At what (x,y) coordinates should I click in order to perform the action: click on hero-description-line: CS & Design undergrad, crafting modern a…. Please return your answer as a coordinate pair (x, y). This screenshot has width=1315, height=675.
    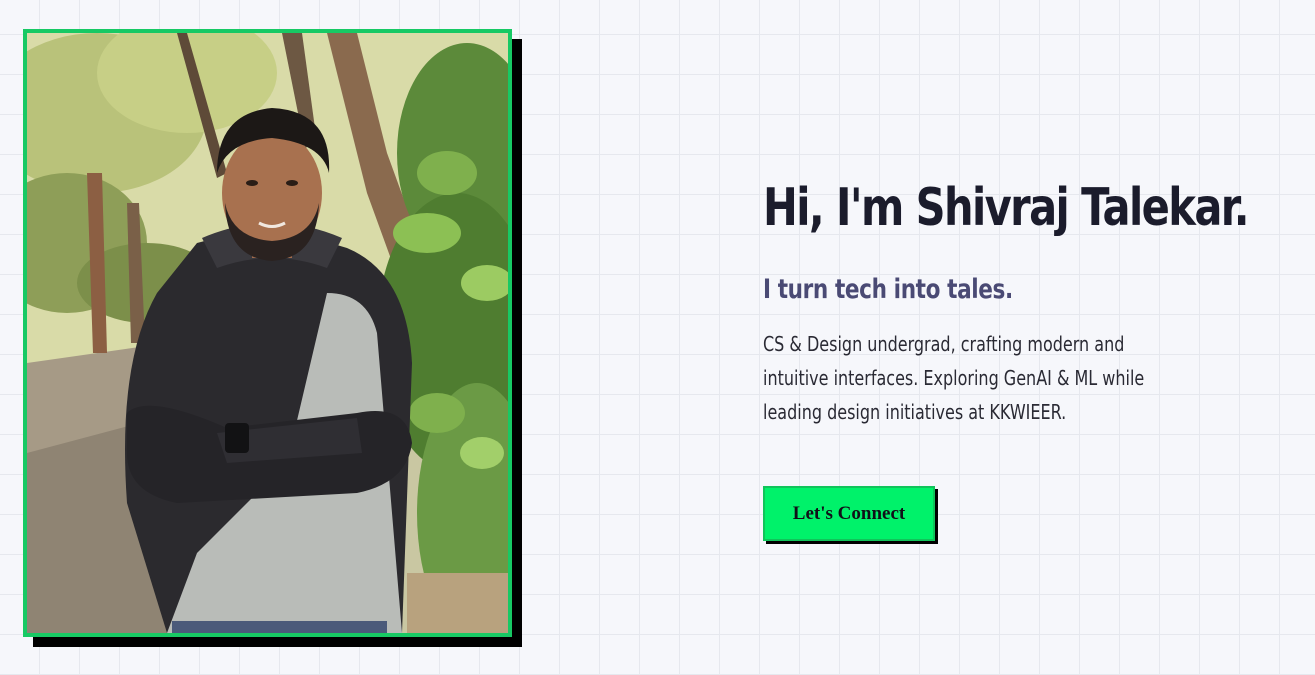
    Looking at the image, I should click on (944, 344).